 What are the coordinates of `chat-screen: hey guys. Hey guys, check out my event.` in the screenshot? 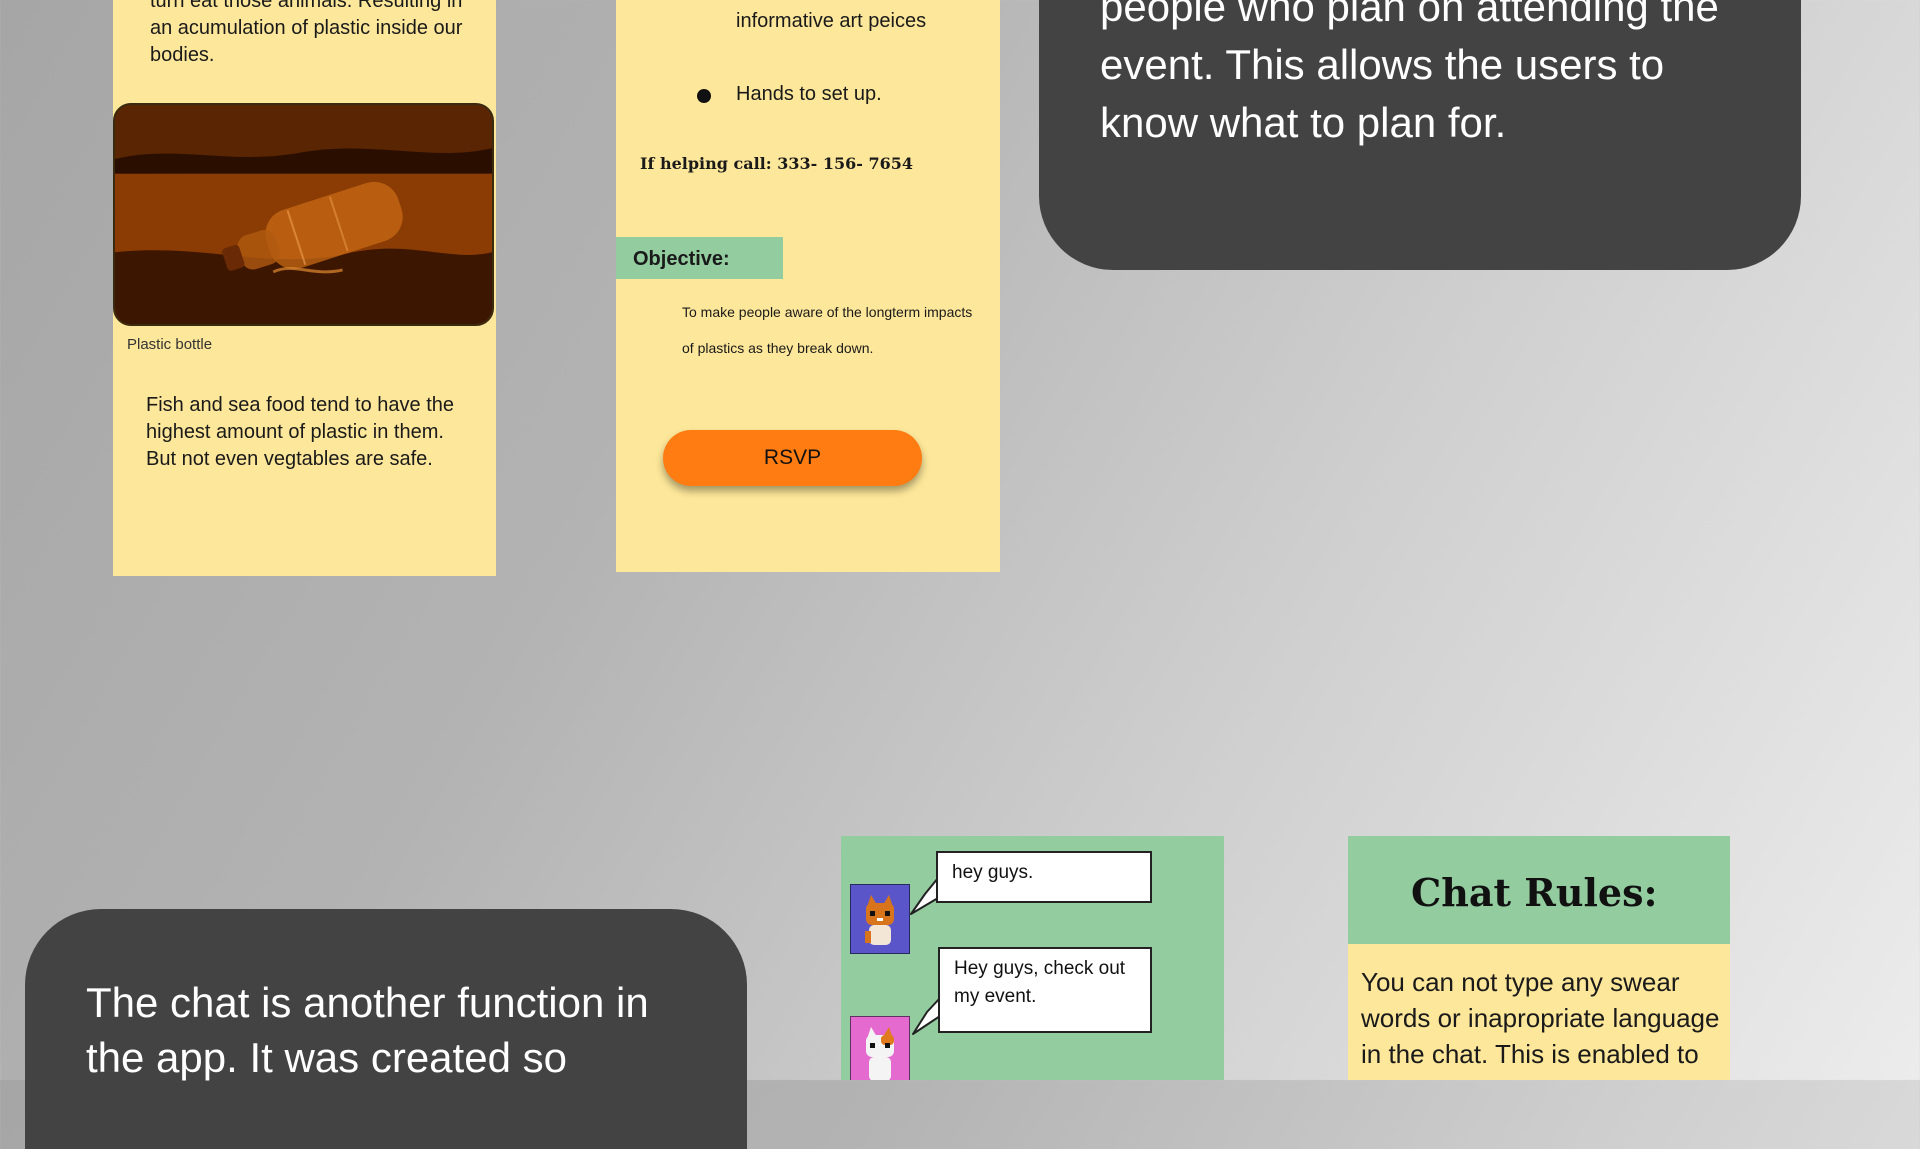 It's located at (1032, 958).